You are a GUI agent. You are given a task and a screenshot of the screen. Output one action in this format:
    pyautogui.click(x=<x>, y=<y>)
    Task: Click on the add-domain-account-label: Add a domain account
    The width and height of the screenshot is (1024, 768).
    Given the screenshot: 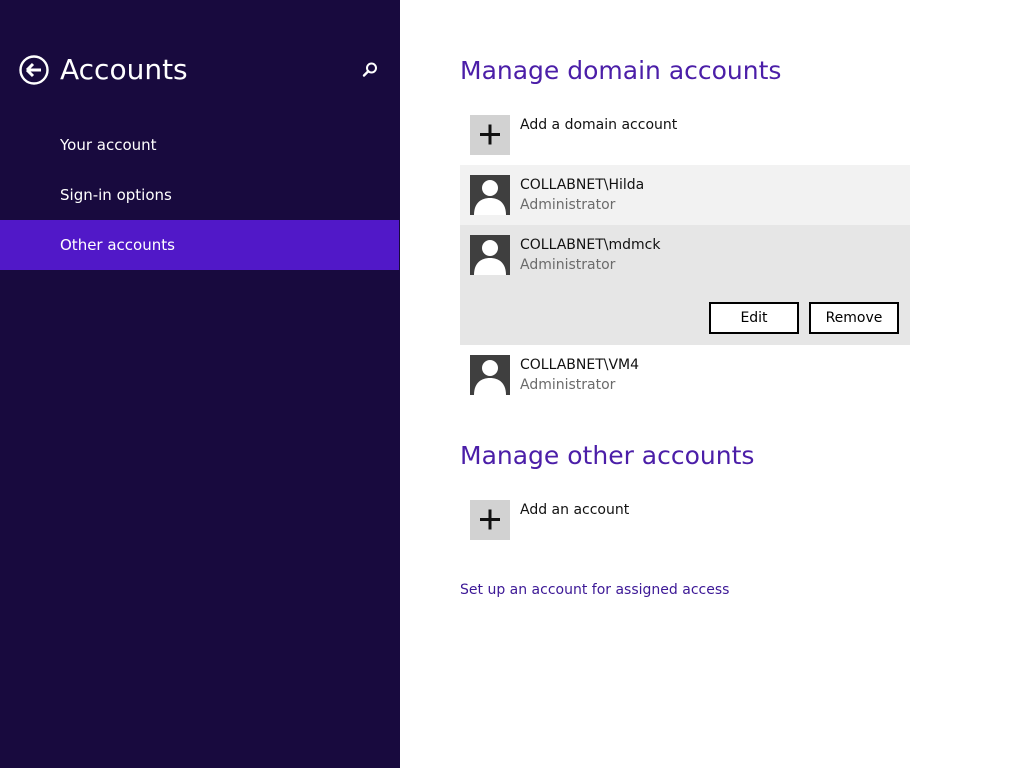 What is the action you would take?
    pyautogui.click(x=599, y=125)
    